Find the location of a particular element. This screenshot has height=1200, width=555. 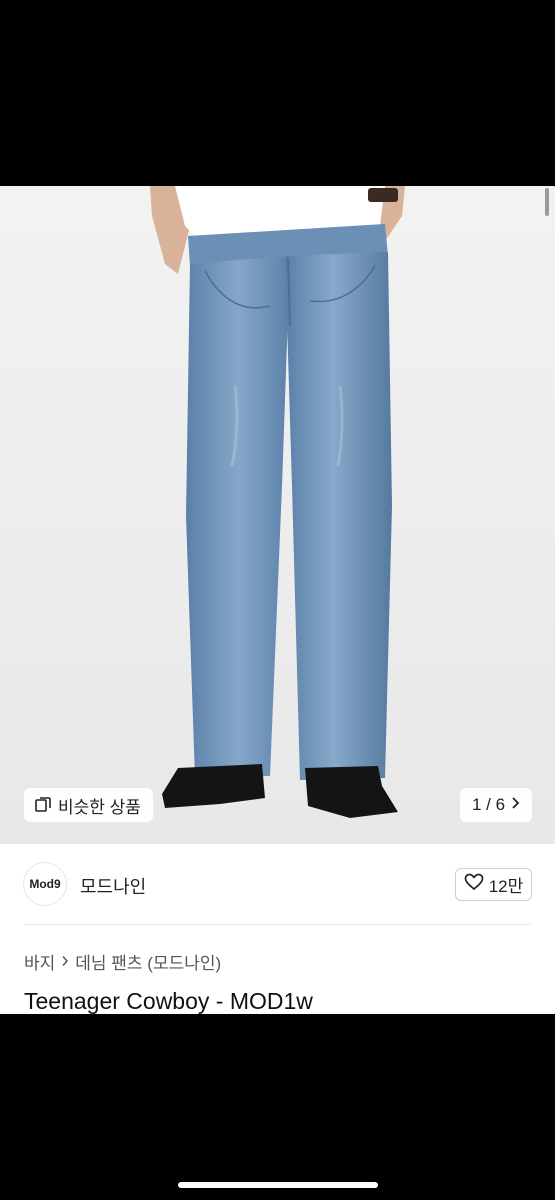

image-counter: 1 / 6 is located at coordinates (496, 805).